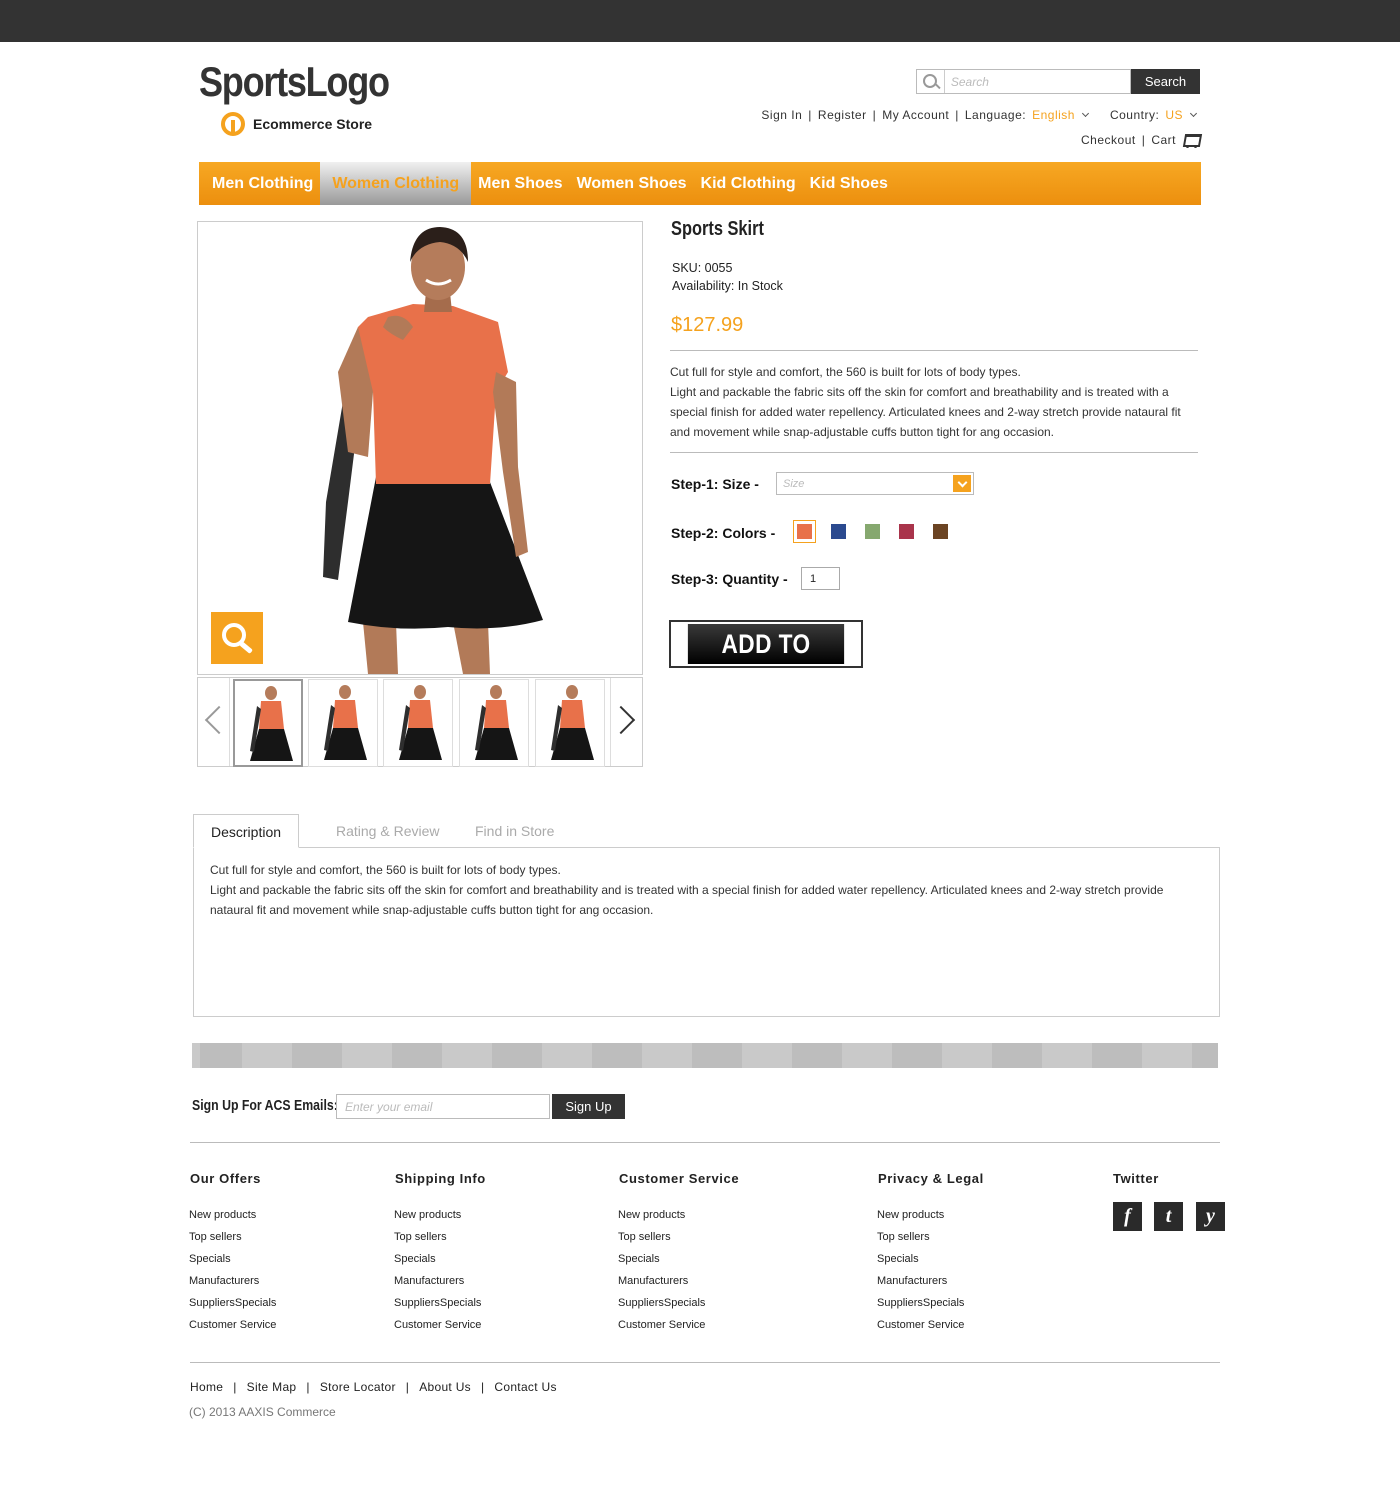 The image size is (1400, 1500). I want to click on footer-sitemap-link: Site Map, so click(272, 1387).